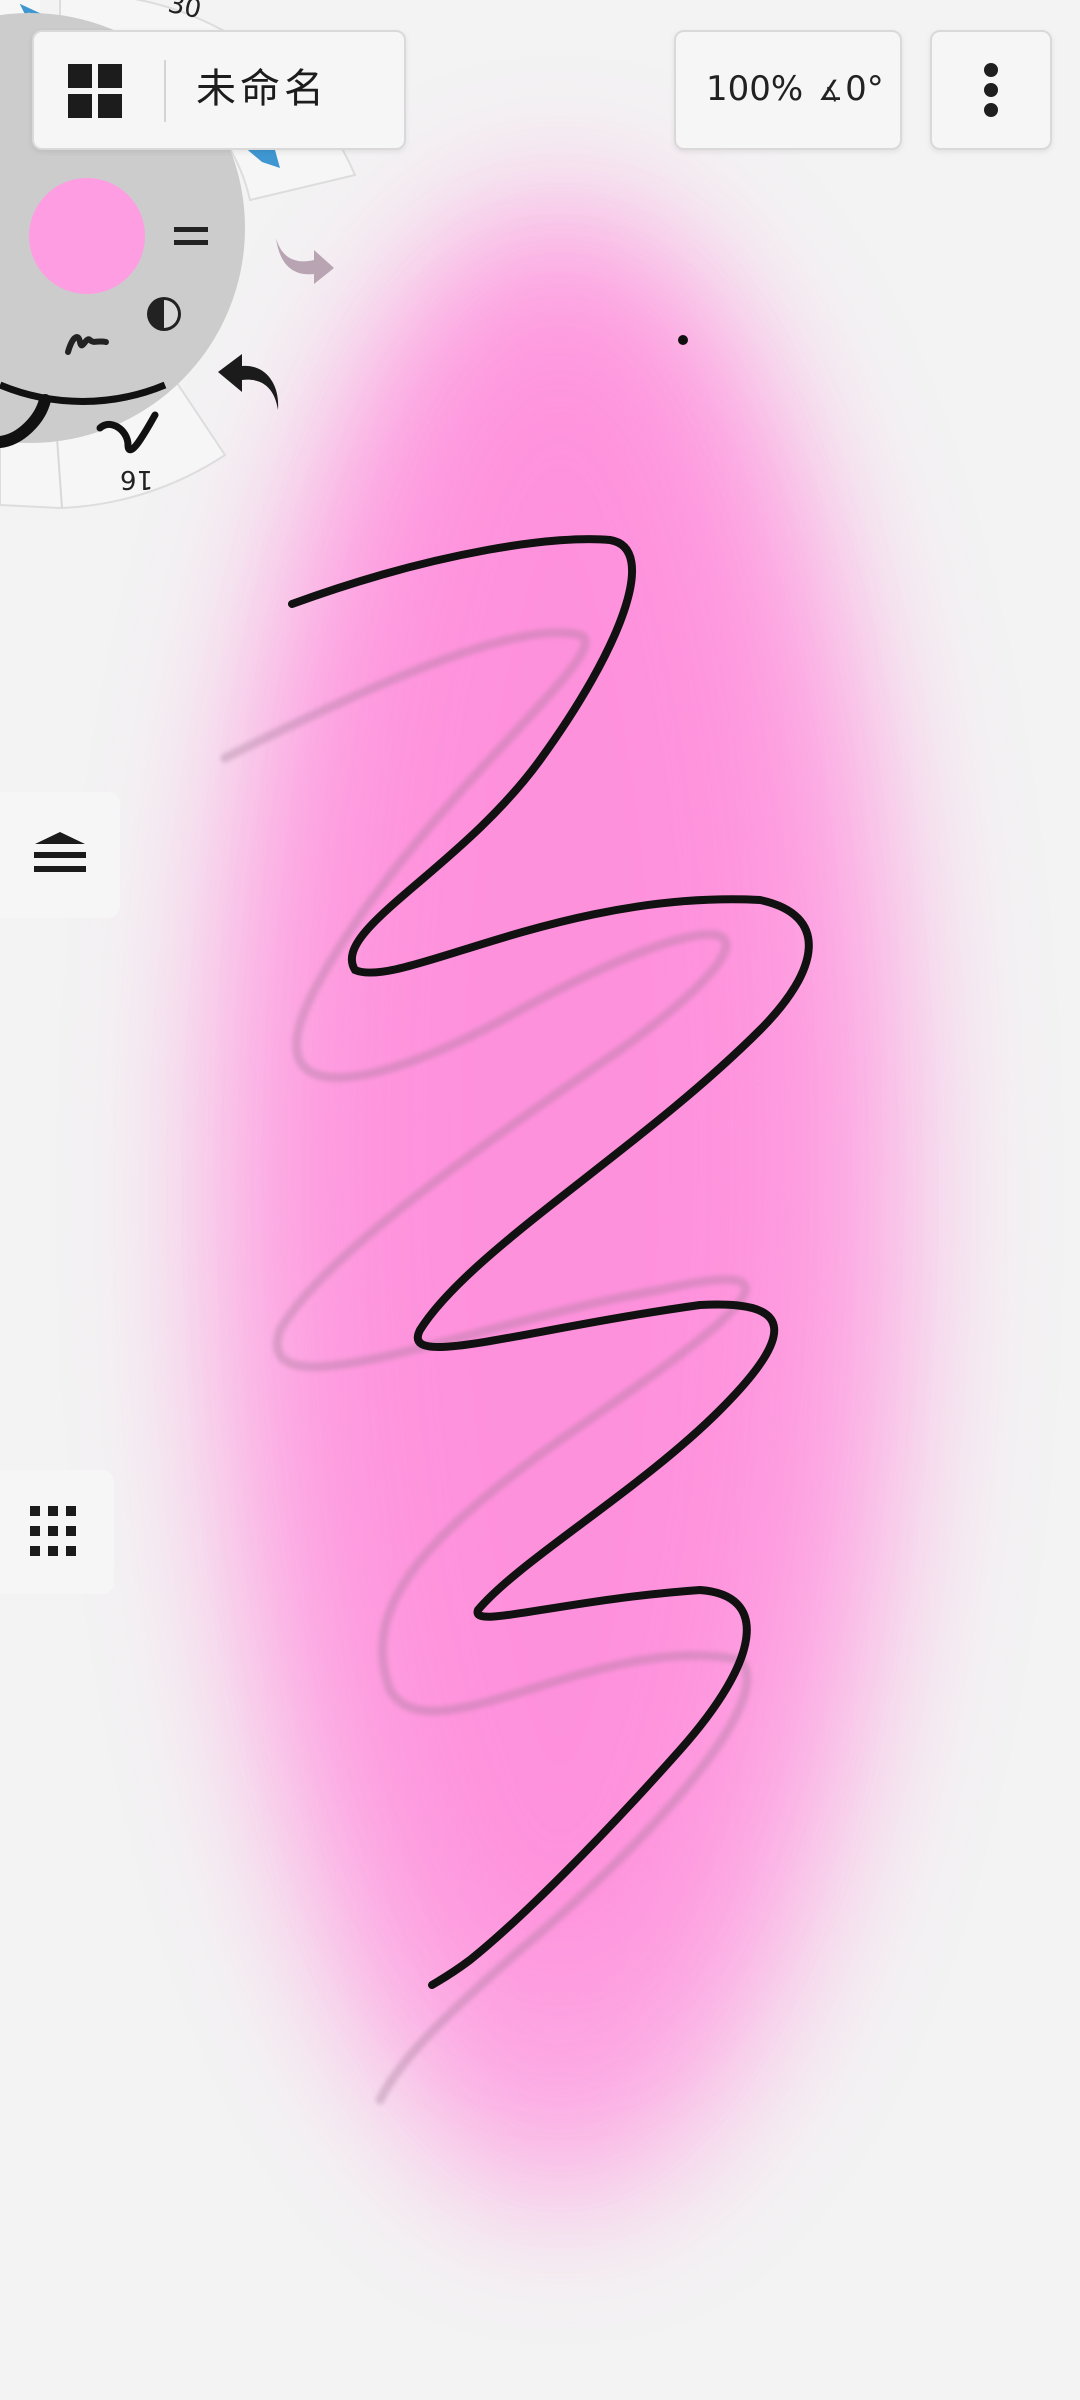 The width and height of the screenshot is (1080, 2400). I want to click on title-divider, so click(165, 91).